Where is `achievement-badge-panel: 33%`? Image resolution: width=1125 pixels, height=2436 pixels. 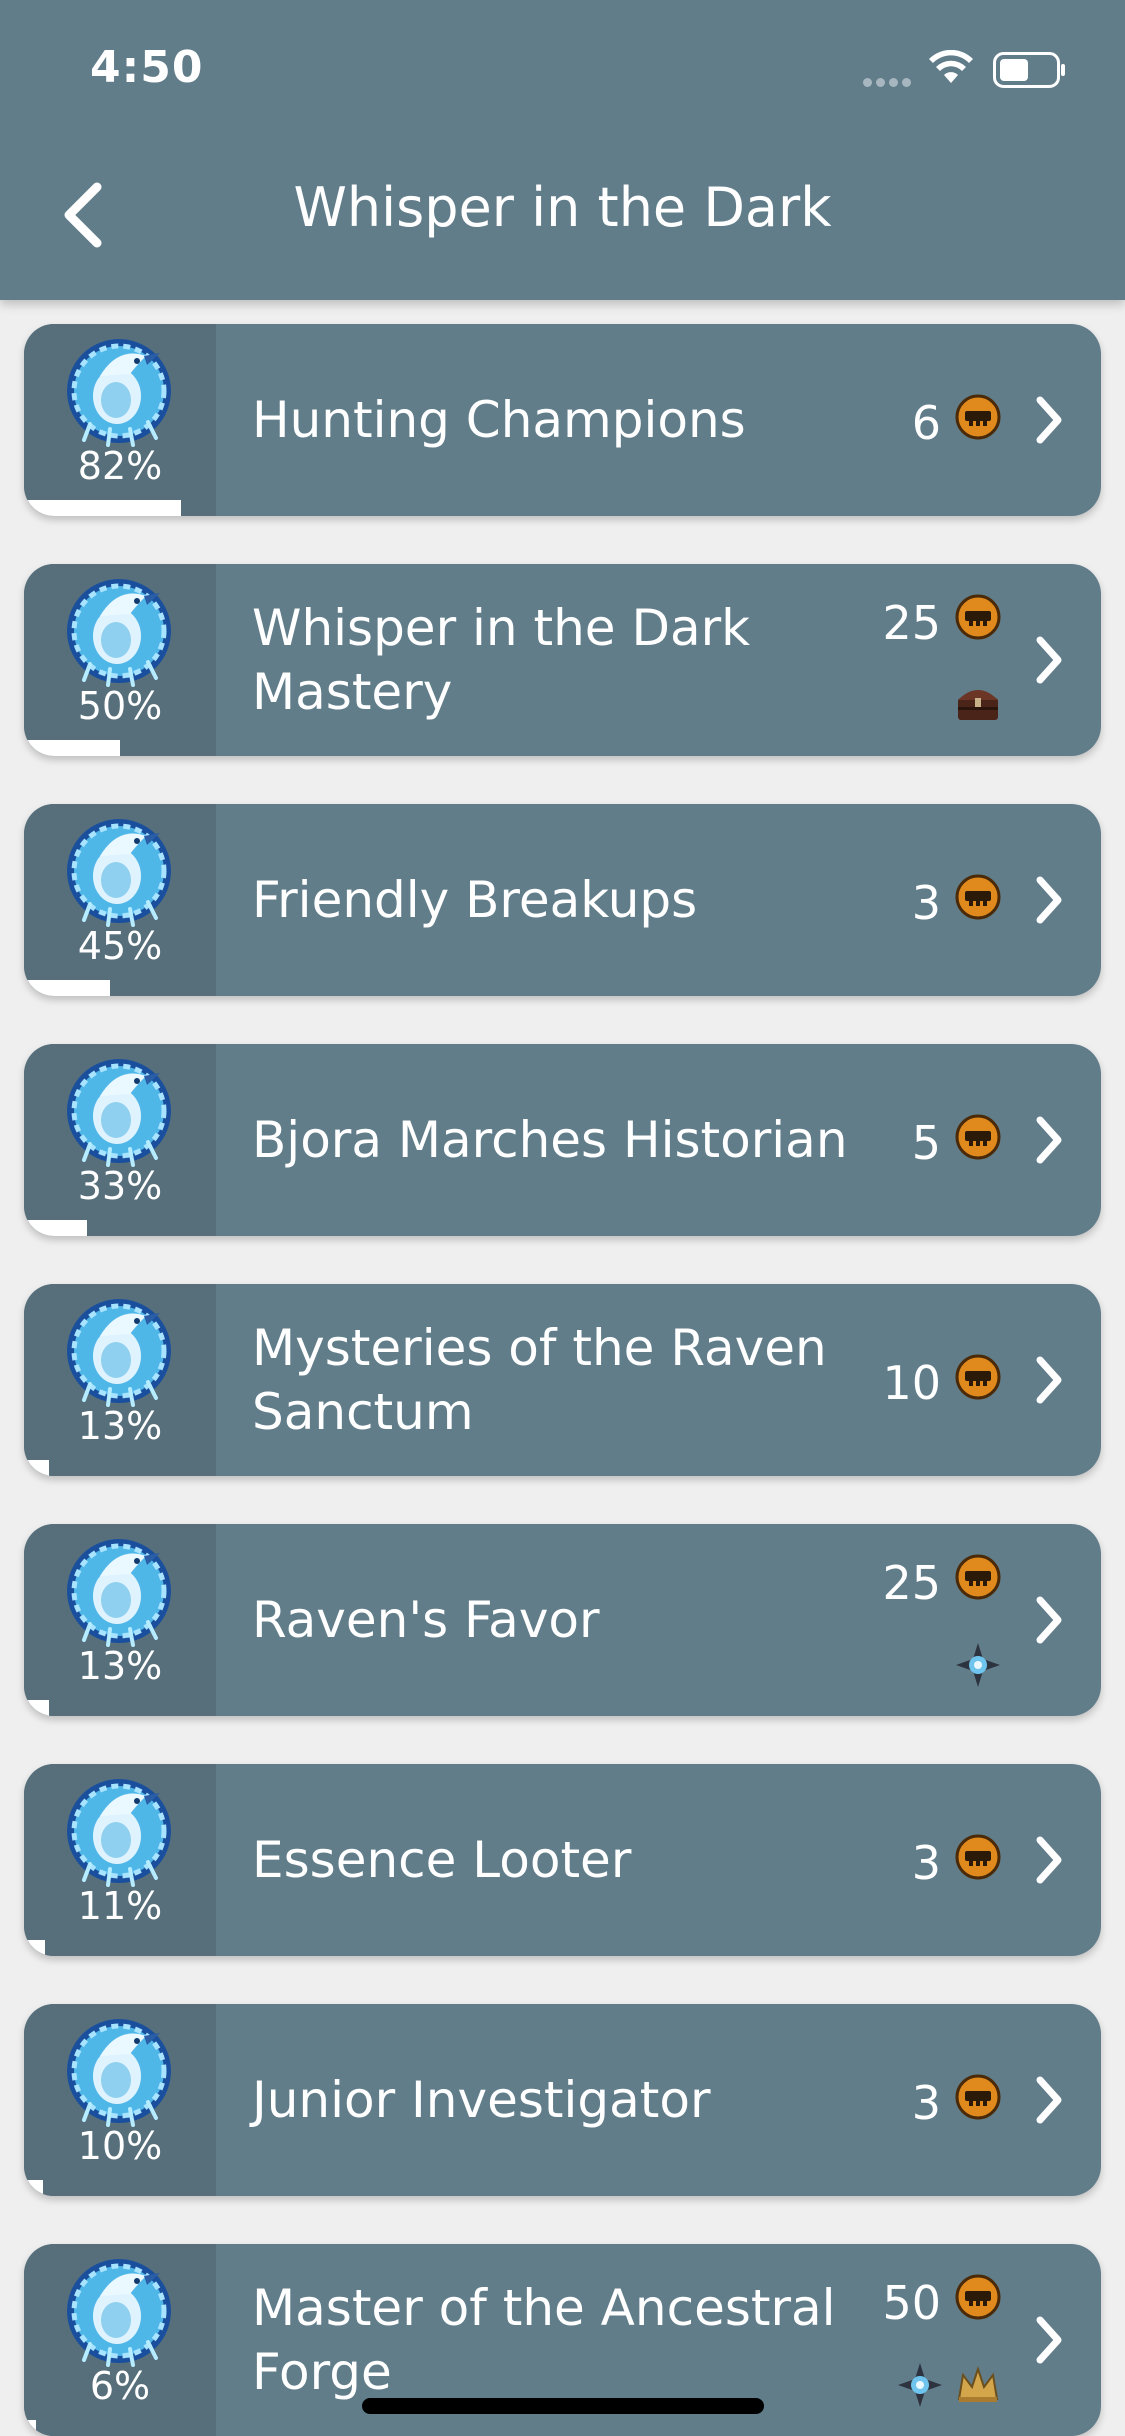
achievement-badge-panel: 33% is located at coordinates (120, 1140).